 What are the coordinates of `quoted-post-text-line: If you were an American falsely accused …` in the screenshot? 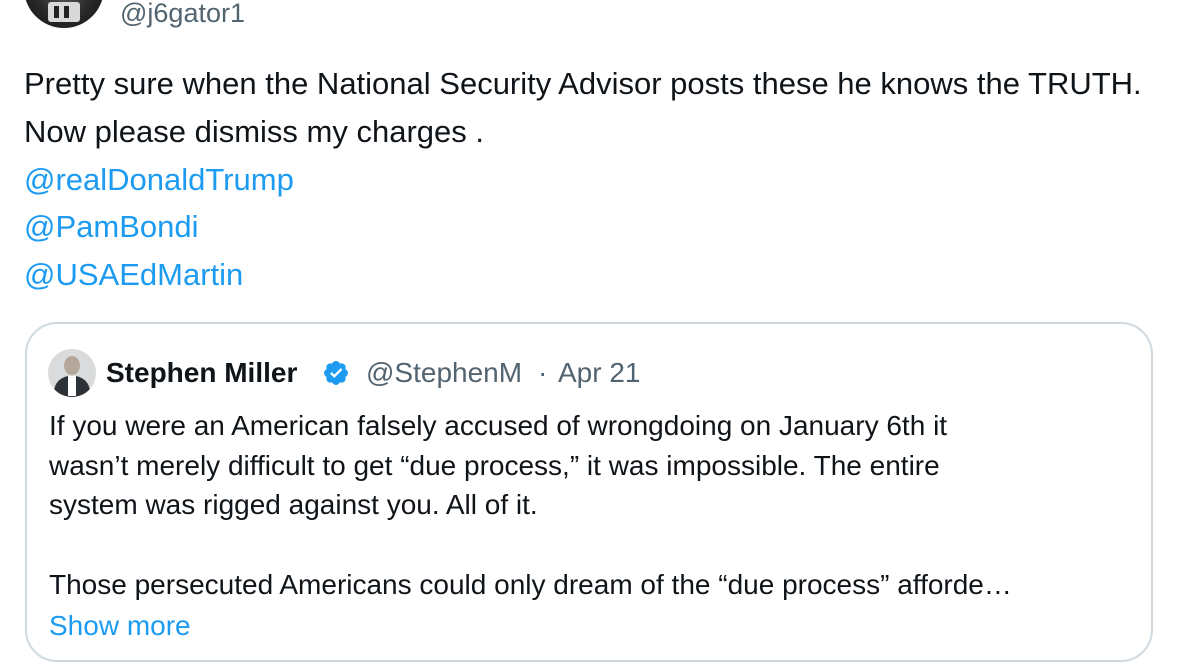 It's located at (498, 425).